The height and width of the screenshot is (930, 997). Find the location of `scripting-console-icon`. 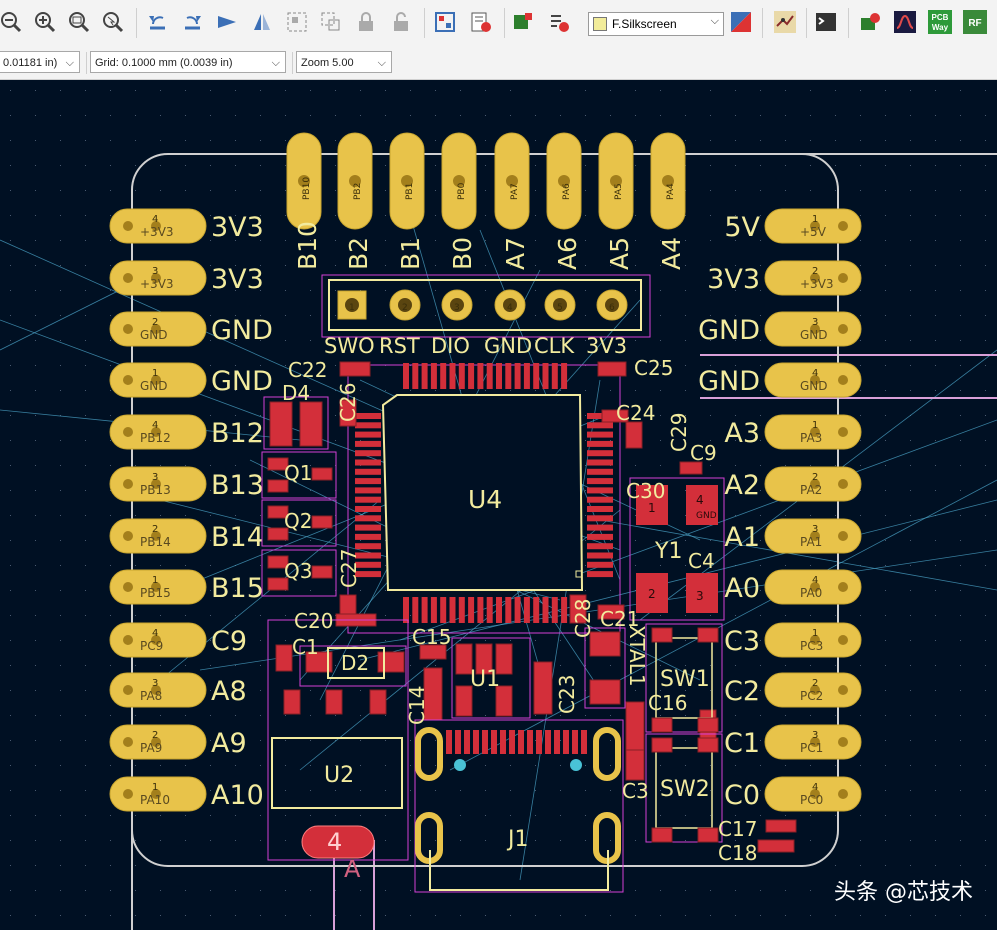

scripting-console-icon is located at coordinates (826, 22).